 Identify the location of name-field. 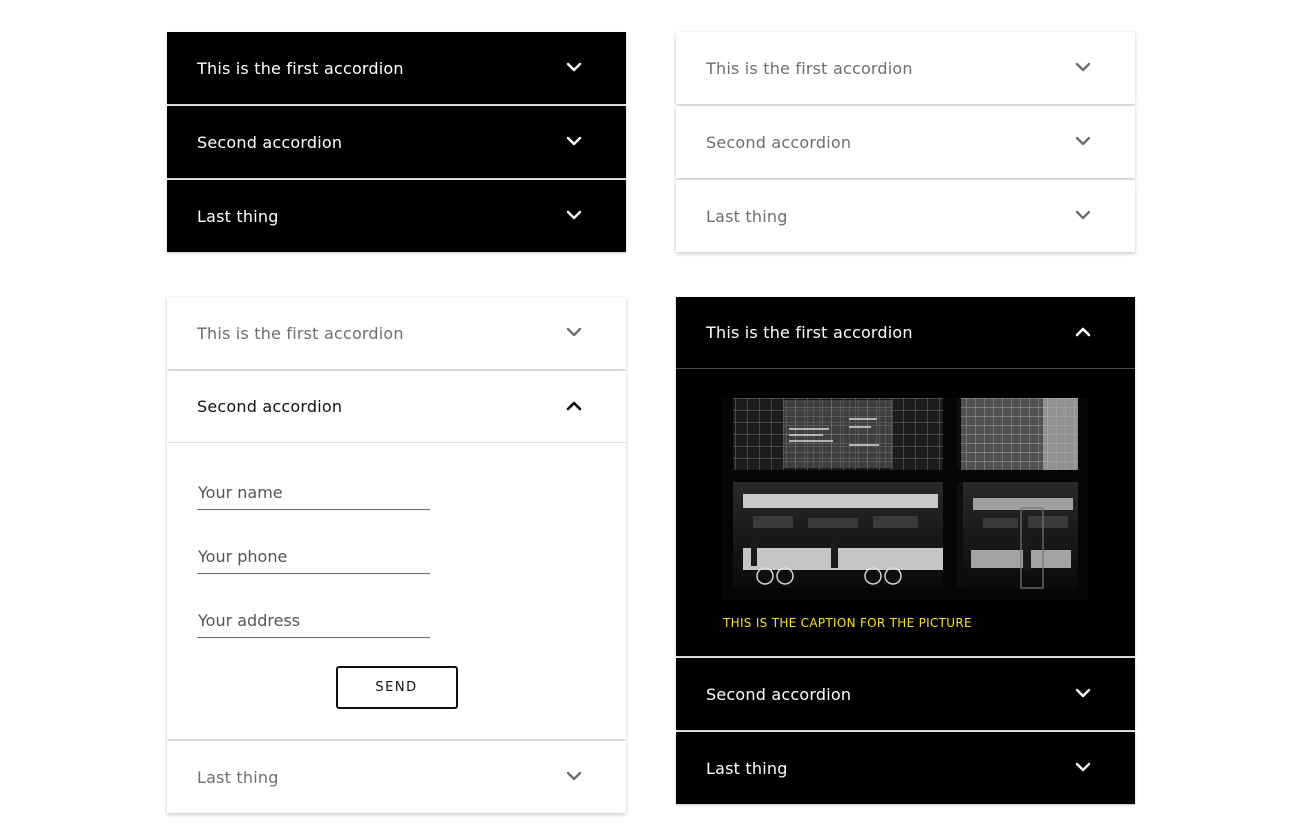
(313, 493).